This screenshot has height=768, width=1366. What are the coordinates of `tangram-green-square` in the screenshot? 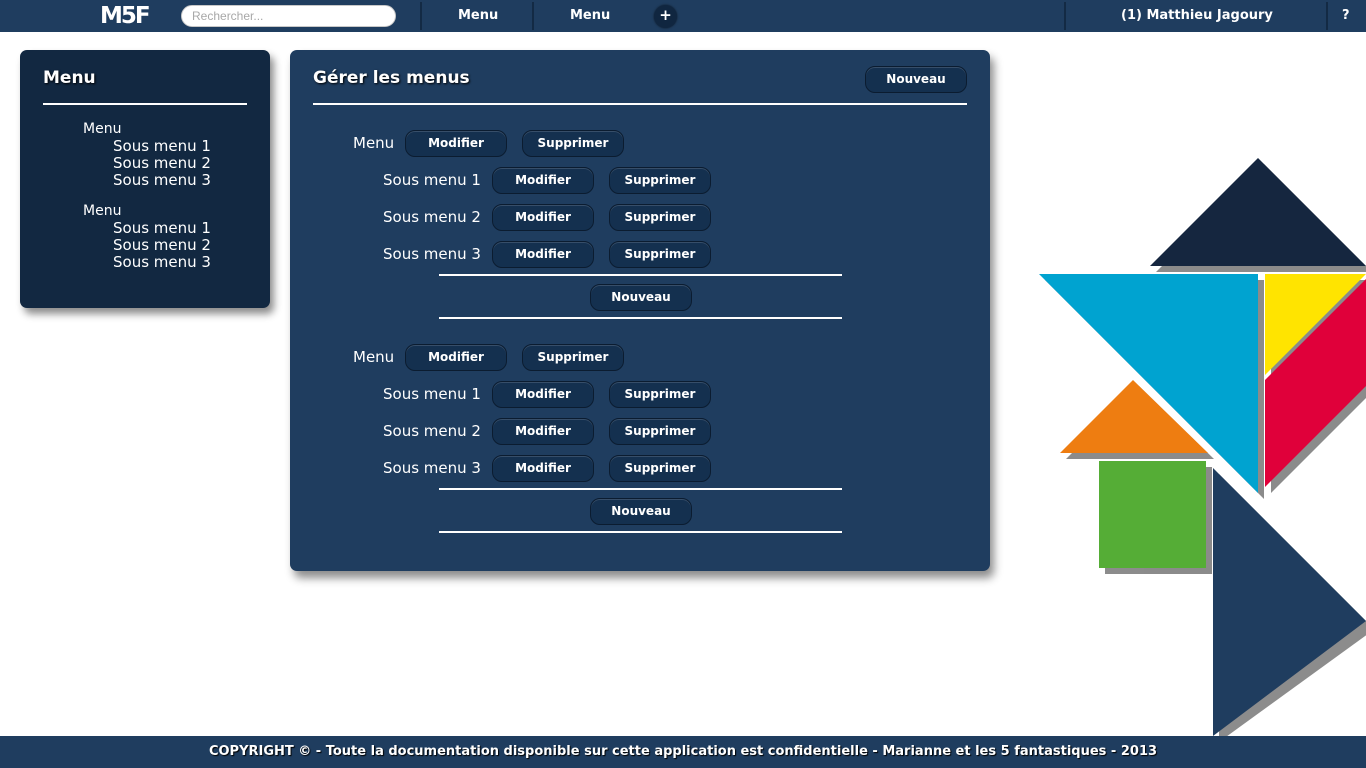 It's located at (1152, 514).